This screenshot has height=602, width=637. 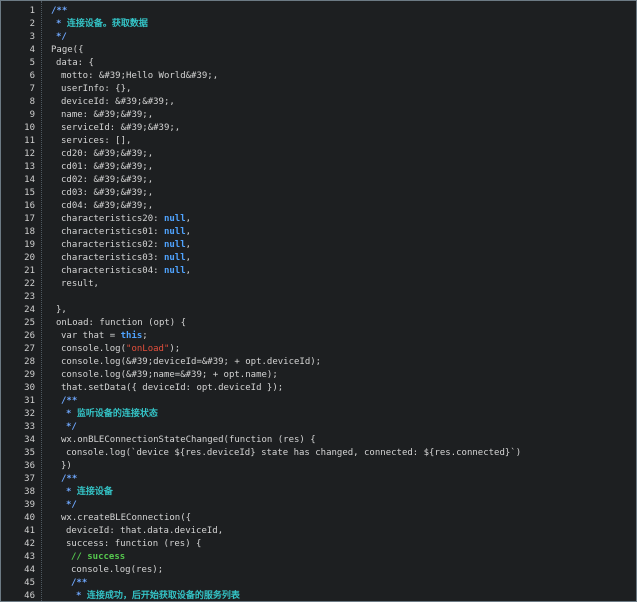 I want to click on code-token: wx.createBLEConnection({, so click(x=126, y=518).